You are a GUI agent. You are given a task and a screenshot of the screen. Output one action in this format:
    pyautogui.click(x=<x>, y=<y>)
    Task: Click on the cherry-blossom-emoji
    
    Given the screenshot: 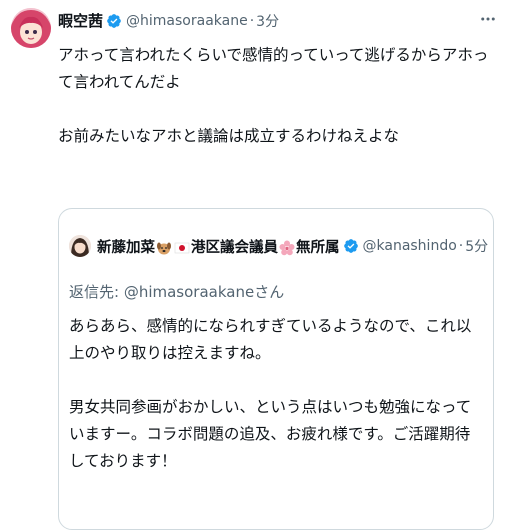 What is the action you would take?
    pyautogui.click(x=287, y=248)
    